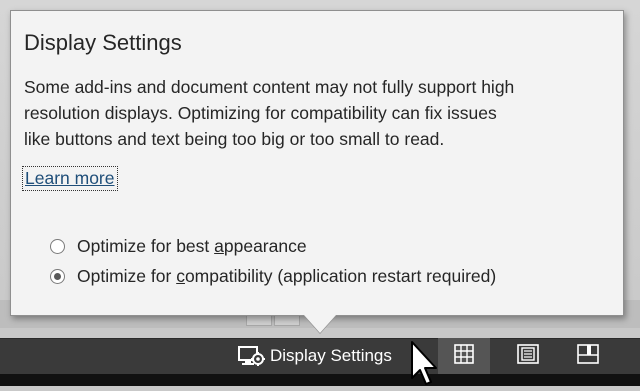 Image resolution: width=640 pixels, height=391 pixels. What do you see at coordinates (320, 324) in the screenshot?
I see `popup-pointer` at bounding box center [320, 324].